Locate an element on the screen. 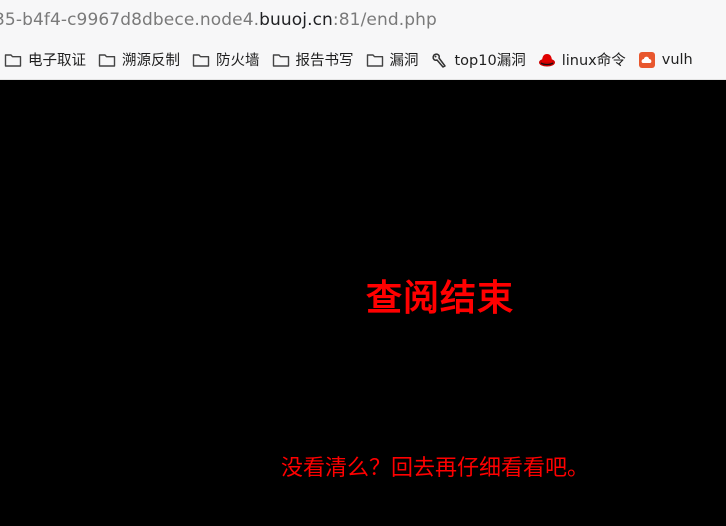  bookmark-fanghuoqiang: 防火墙 is located at coordinates (226, 60).